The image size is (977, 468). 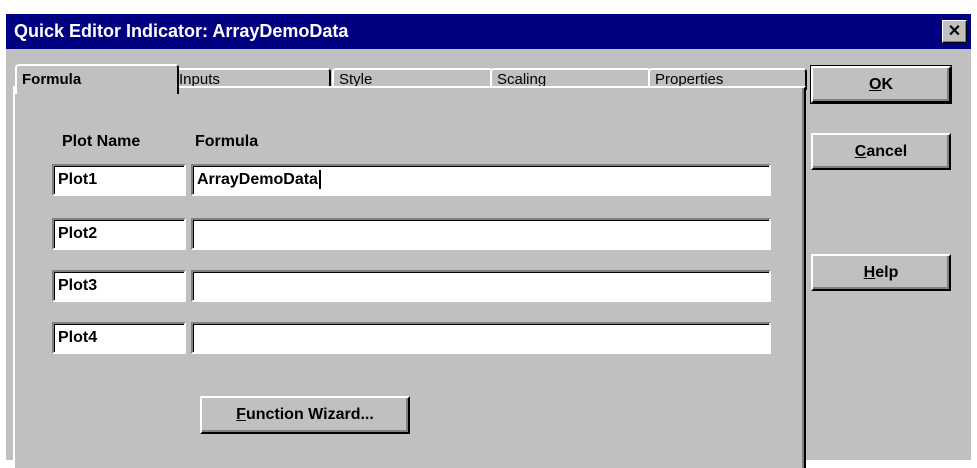 What do you see at coordinates (101, 141) in the screenshot?
I see `plot-name-header: Plot Name` at bounding box center [101, 141].